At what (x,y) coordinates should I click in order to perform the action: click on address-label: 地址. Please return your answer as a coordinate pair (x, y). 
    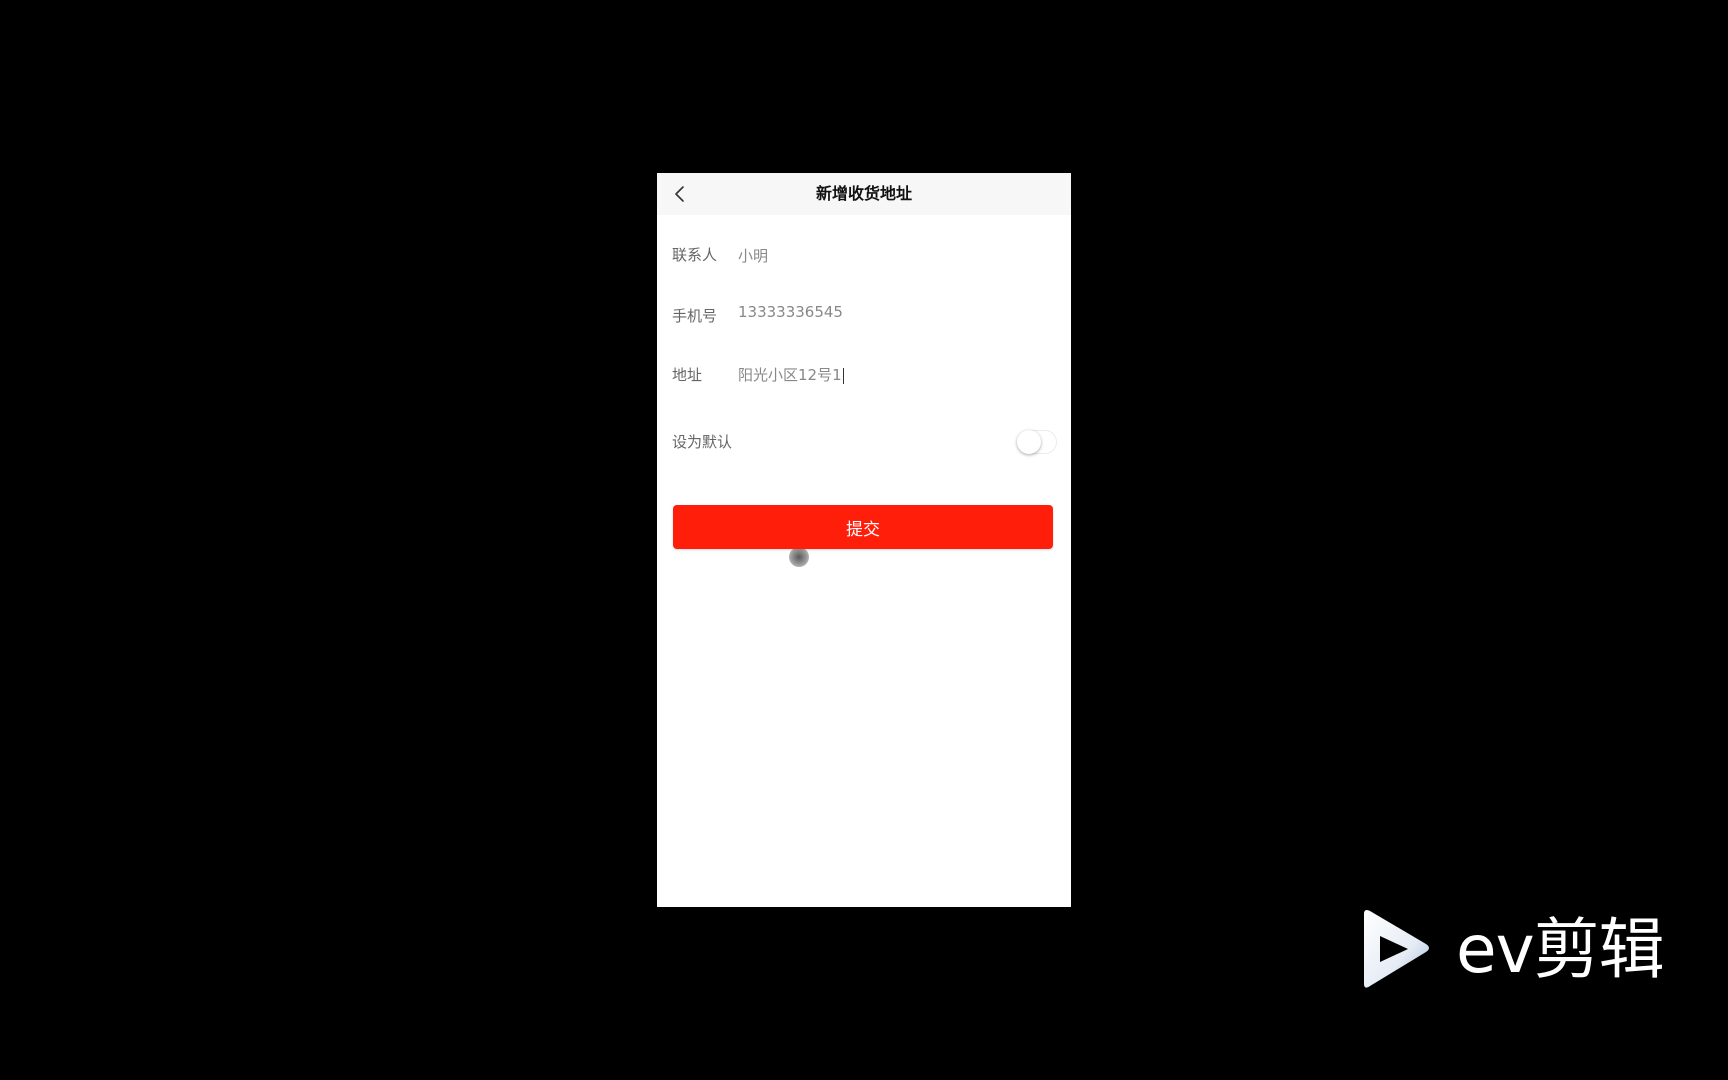
    Looking at the image, I should click on (687, 375).